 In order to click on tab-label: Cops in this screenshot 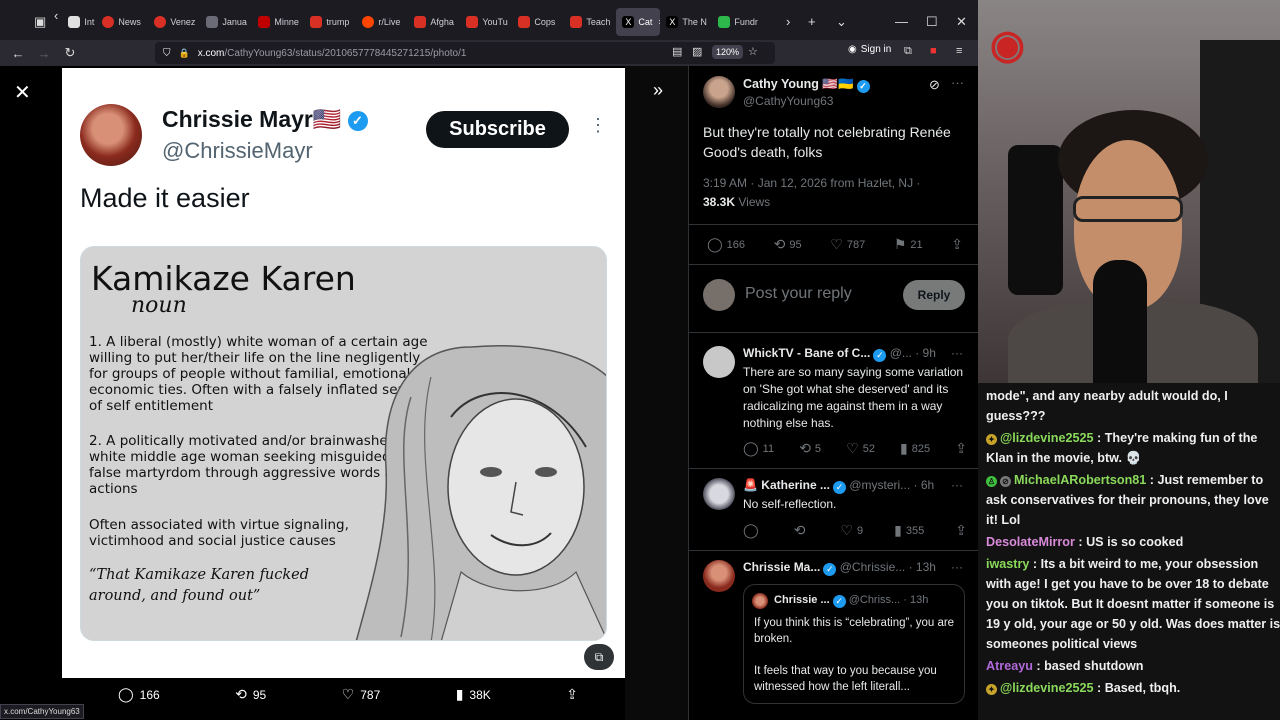, I will do `click(545, 22)`.